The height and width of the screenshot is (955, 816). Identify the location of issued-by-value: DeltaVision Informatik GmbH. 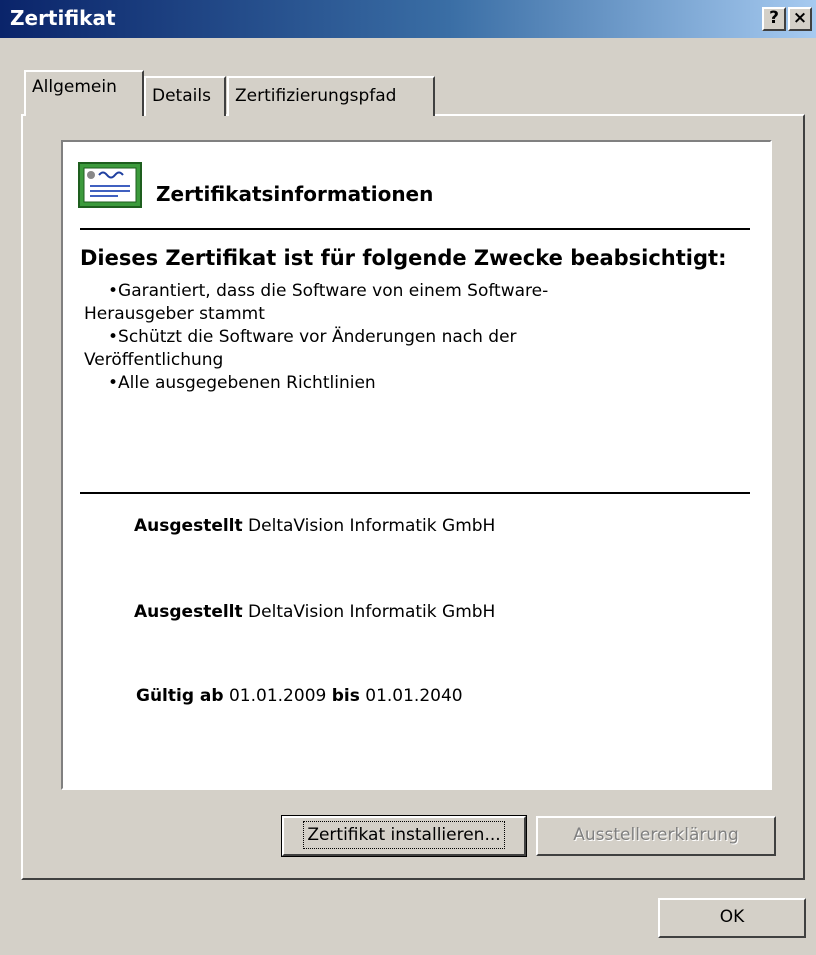
(372, 612).